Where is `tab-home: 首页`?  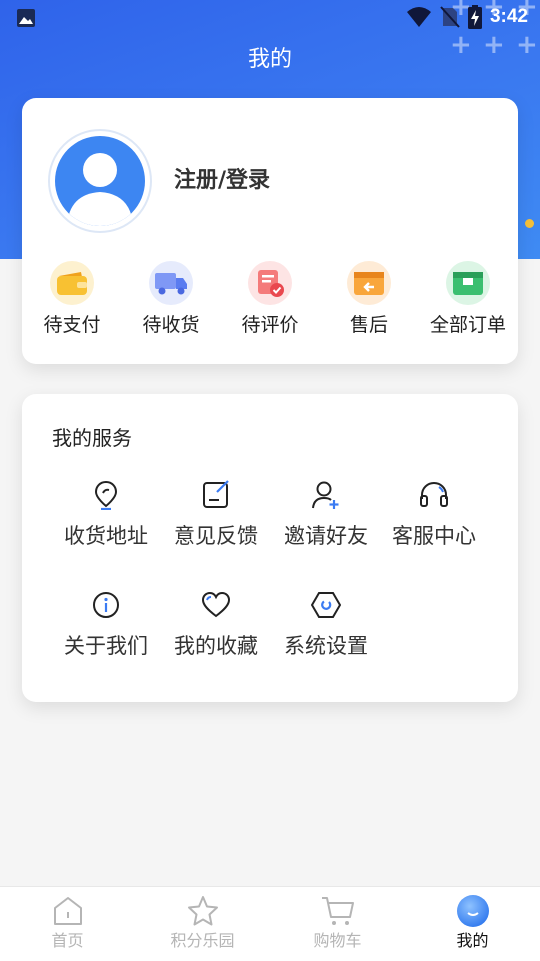
tab-home: 首页 is located at coordinates (67, 922).